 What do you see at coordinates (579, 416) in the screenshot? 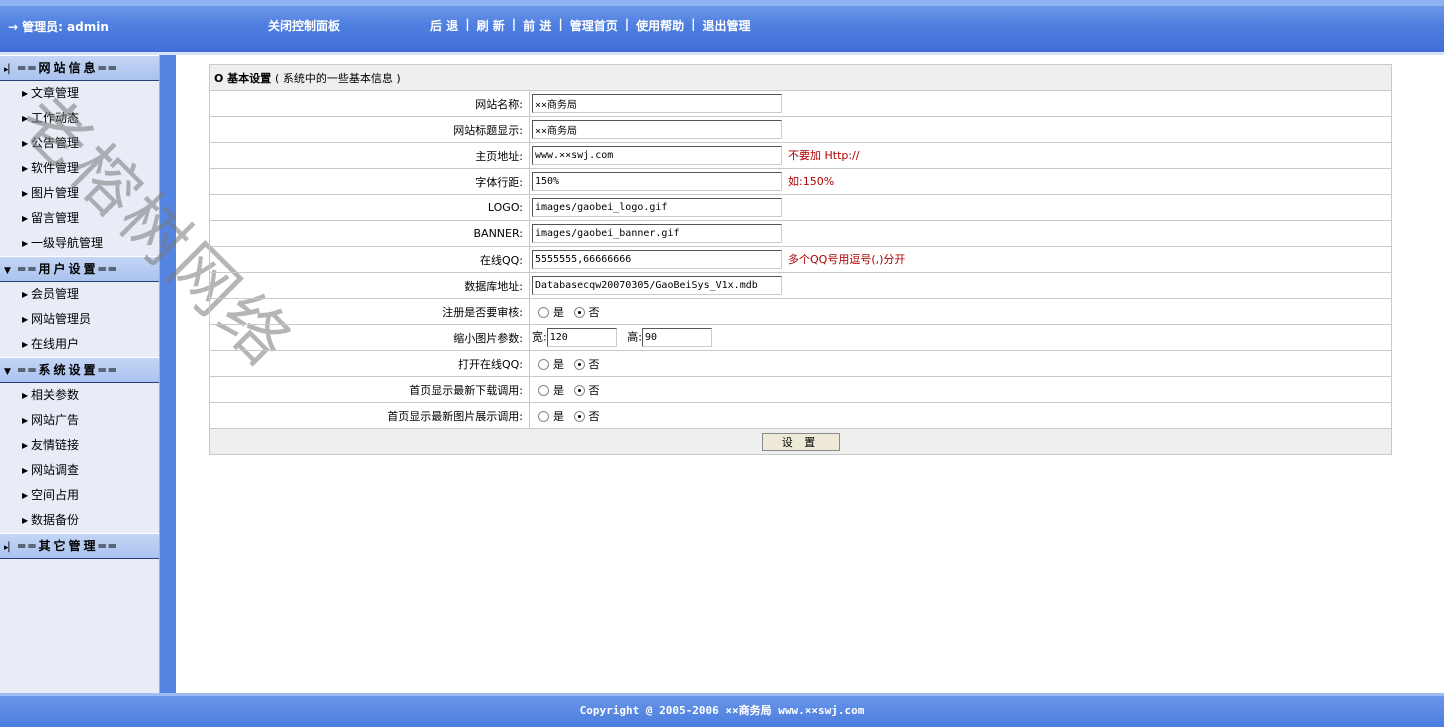
I see `latest-image-no-radio` at bounding box center [579, 416].